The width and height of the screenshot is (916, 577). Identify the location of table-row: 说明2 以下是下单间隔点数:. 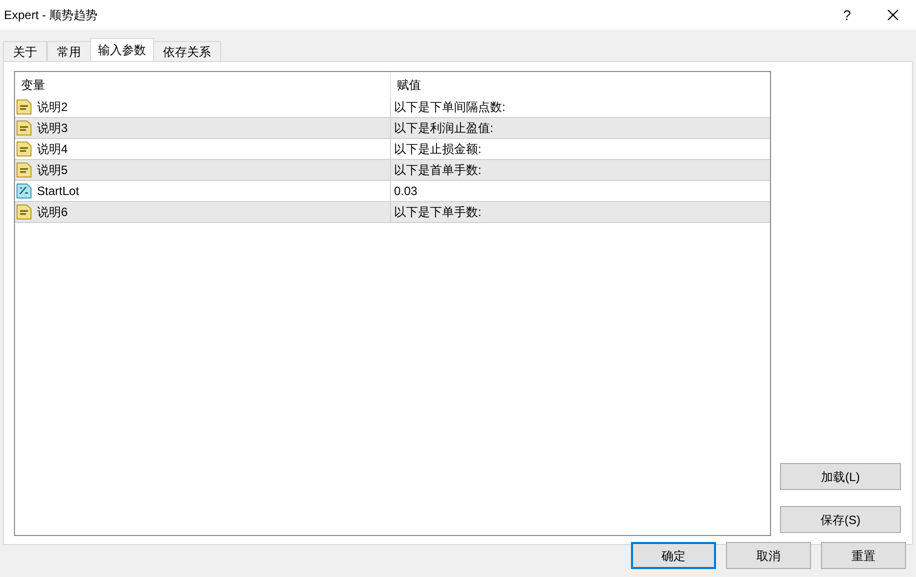
(392, 107).